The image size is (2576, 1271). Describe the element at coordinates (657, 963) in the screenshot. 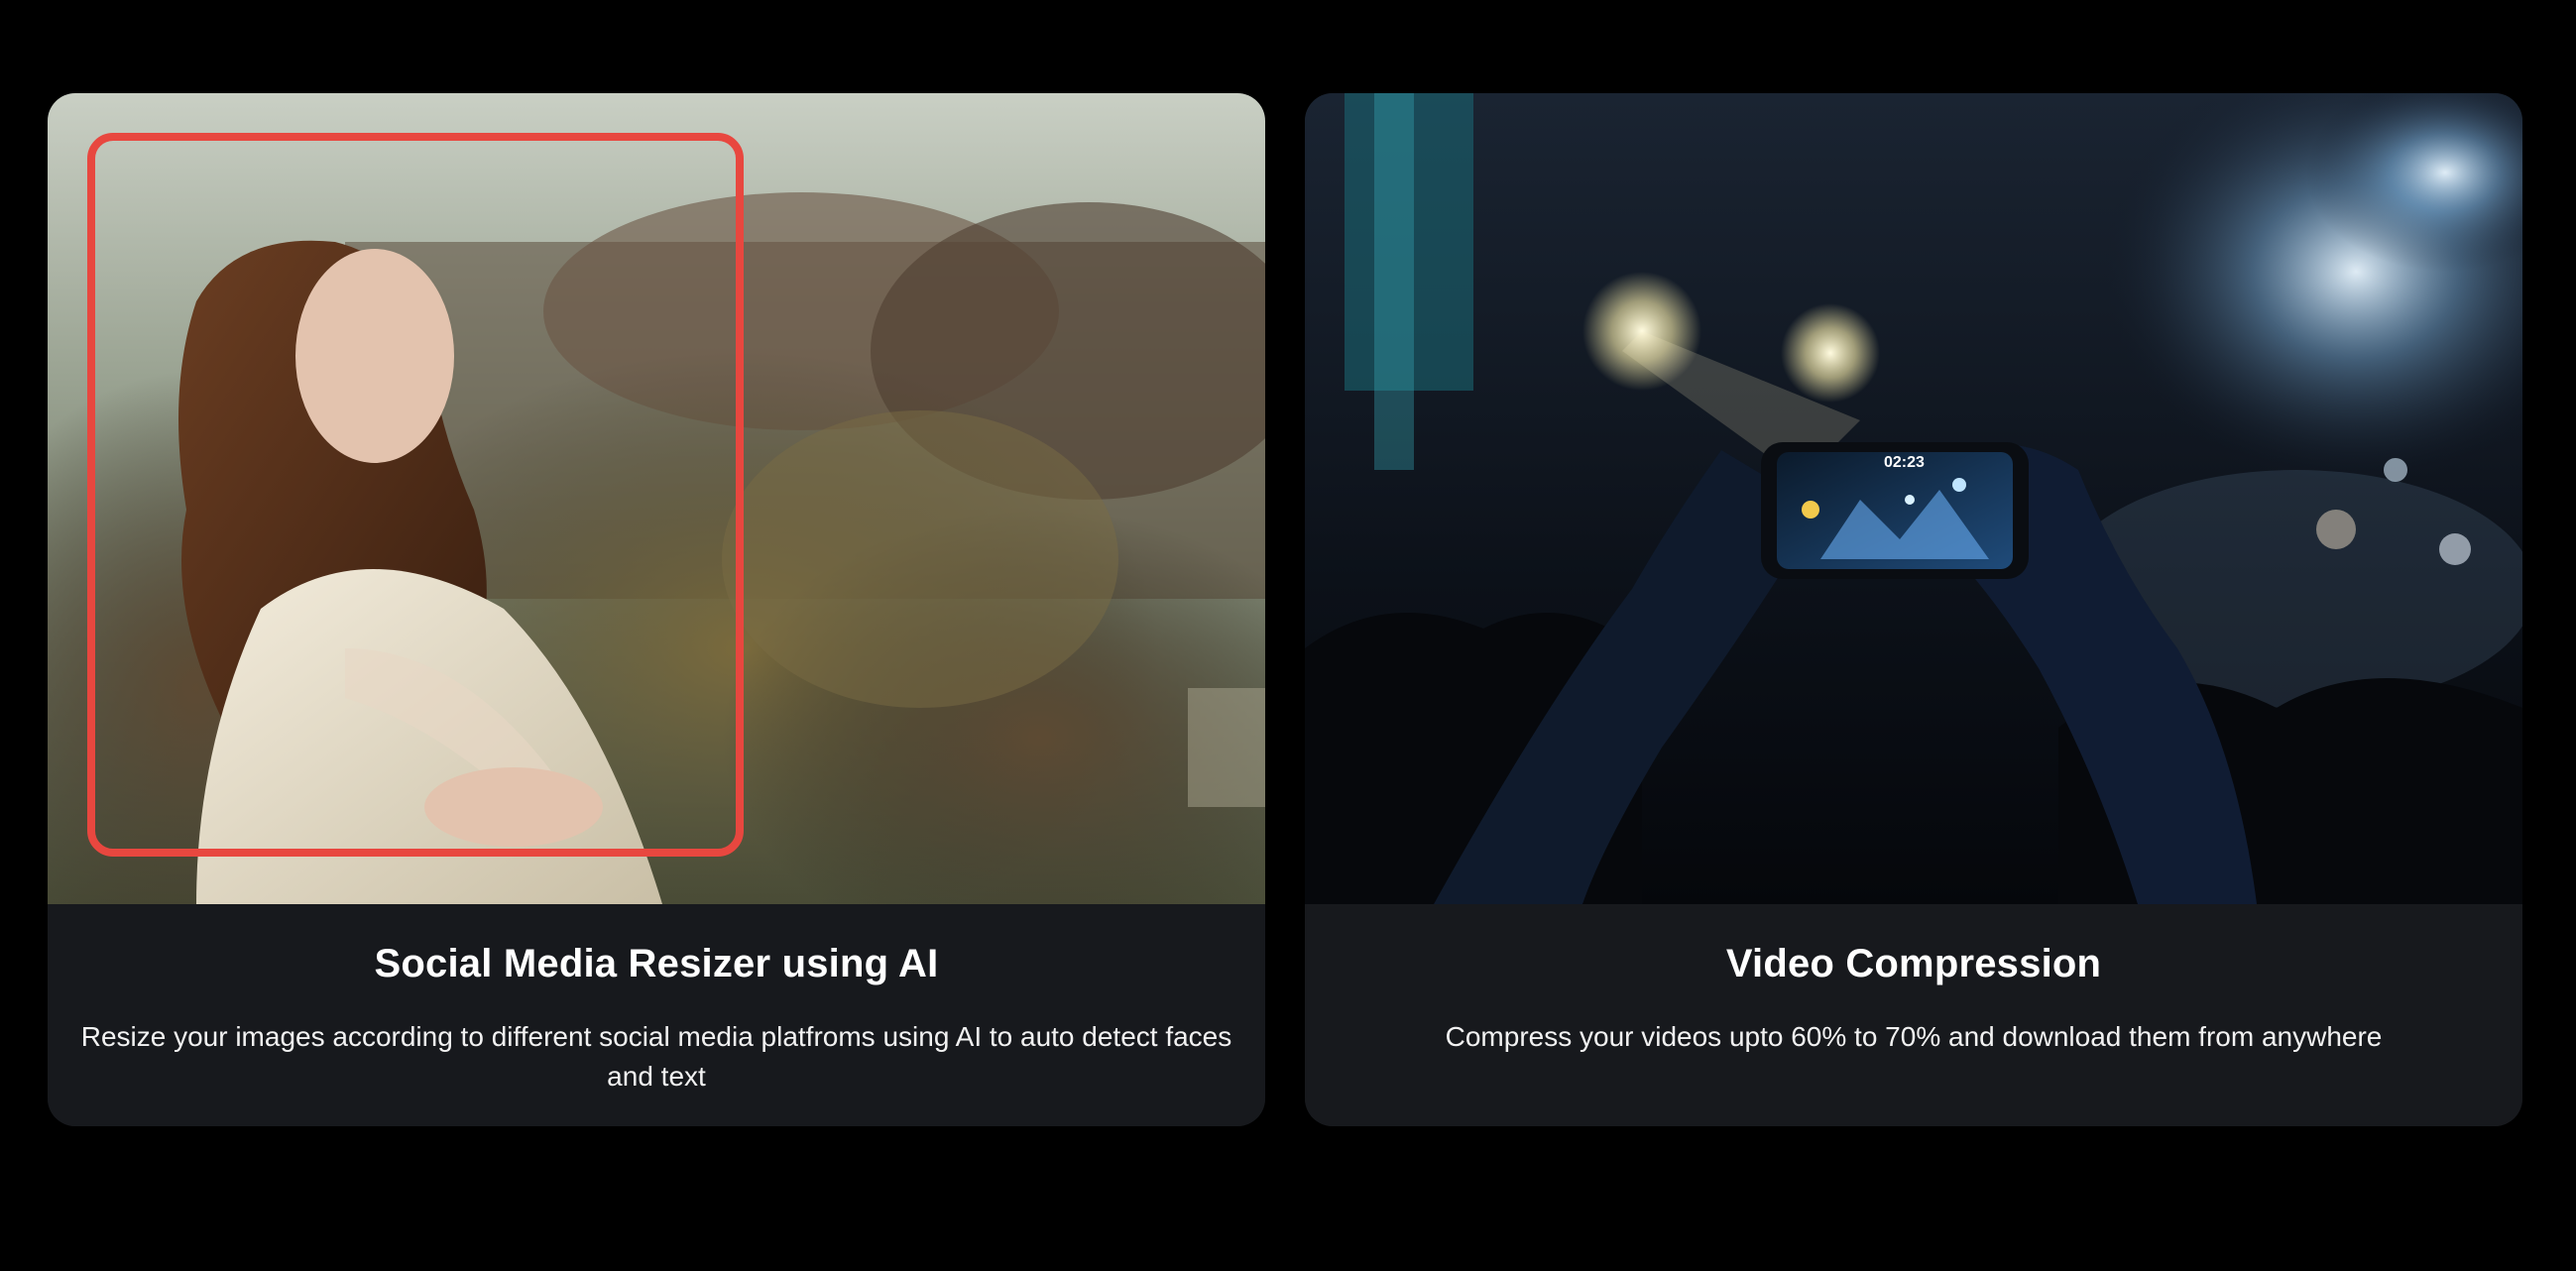

I see `card-title: Social Media Resizer using AI` at that location.